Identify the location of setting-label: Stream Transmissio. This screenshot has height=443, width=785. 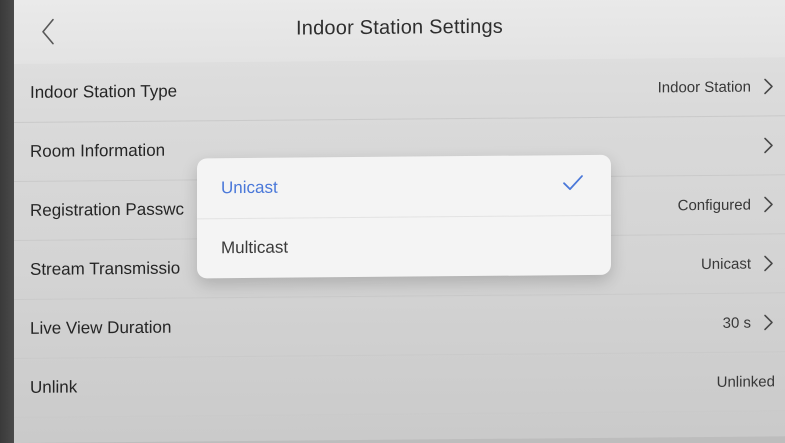
(105, 268).